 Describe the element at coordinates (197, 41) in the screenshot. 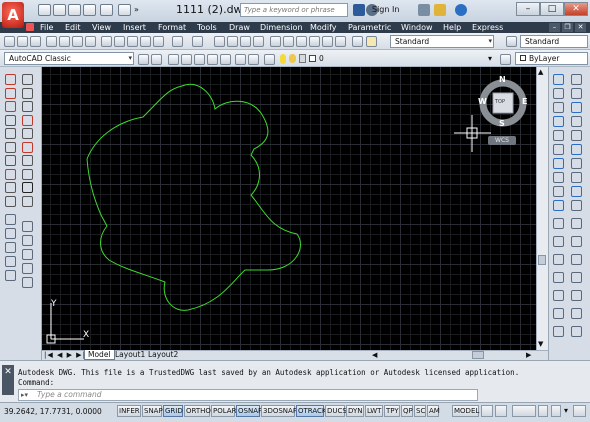

I see `redo-icon` at that location.